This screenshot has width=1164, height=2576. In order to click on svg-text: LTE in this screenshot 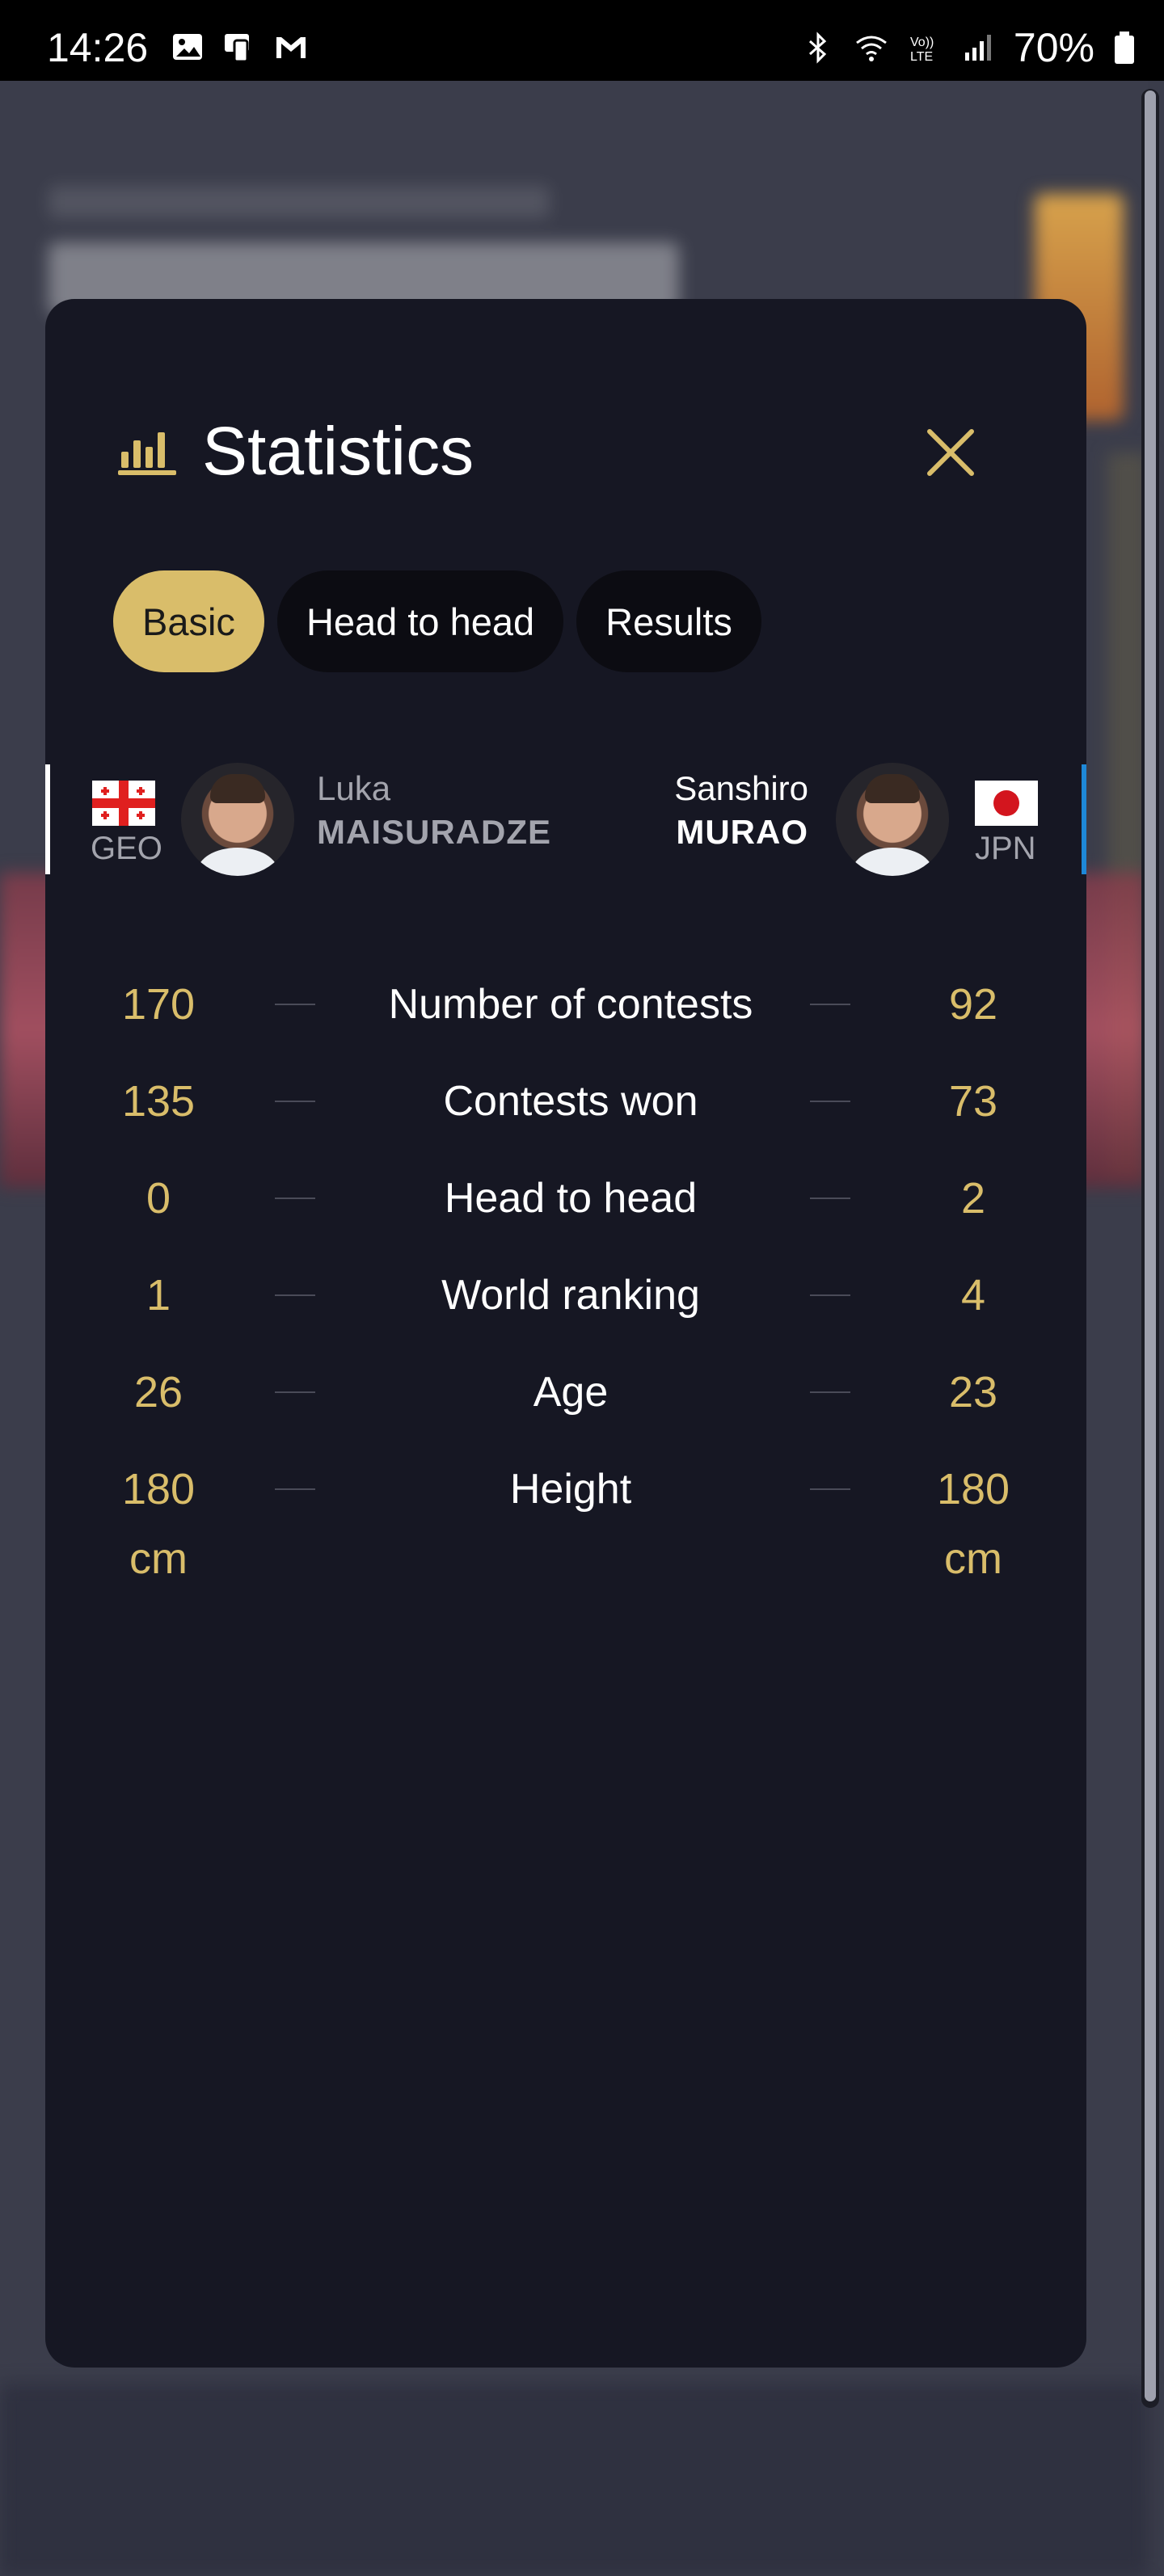, I will do `click(921, 57)`.